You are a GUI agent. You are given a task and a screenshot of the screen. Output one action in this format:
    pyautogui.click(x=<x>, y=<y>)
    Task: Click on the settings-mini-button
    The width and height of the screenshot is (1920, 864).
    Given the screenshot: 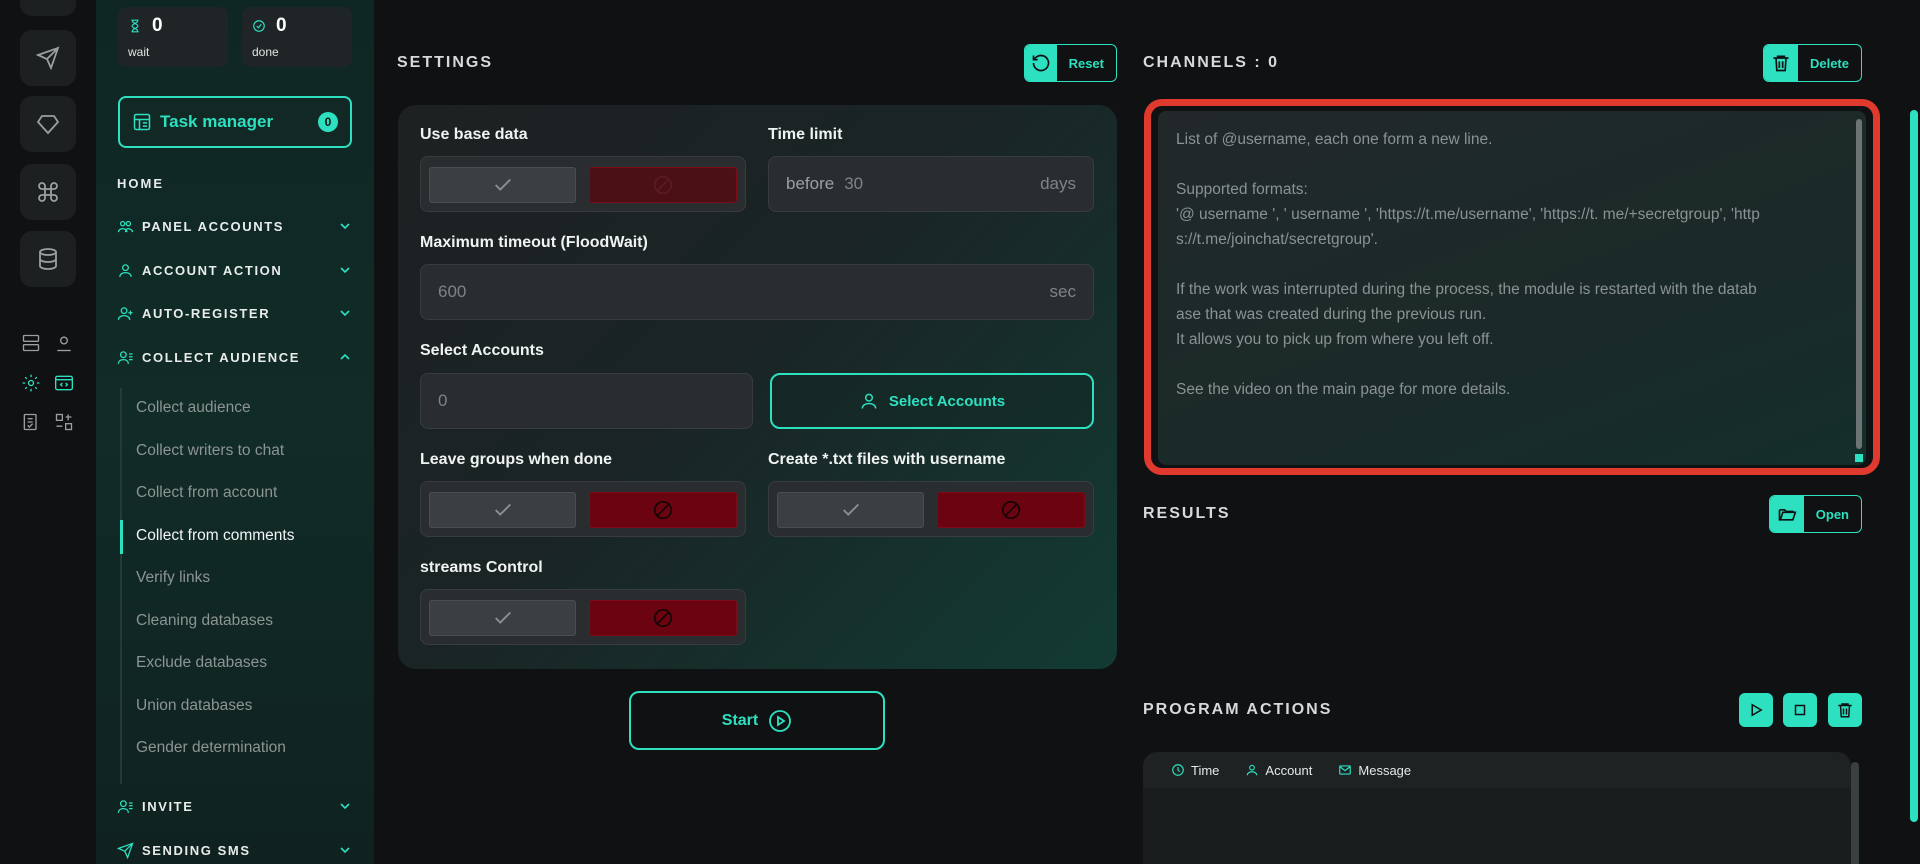 What is the action you would take?
    pyautogui.click(x=31, y=383)
    